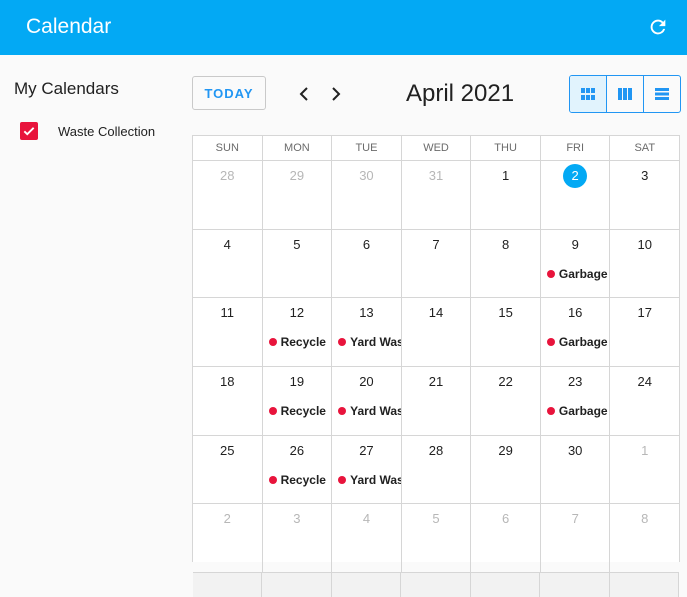  What do you see at coordinates (645, 148) in the screenshot?
I see `weekday-label: SAT` at bounding box center [645, 148].